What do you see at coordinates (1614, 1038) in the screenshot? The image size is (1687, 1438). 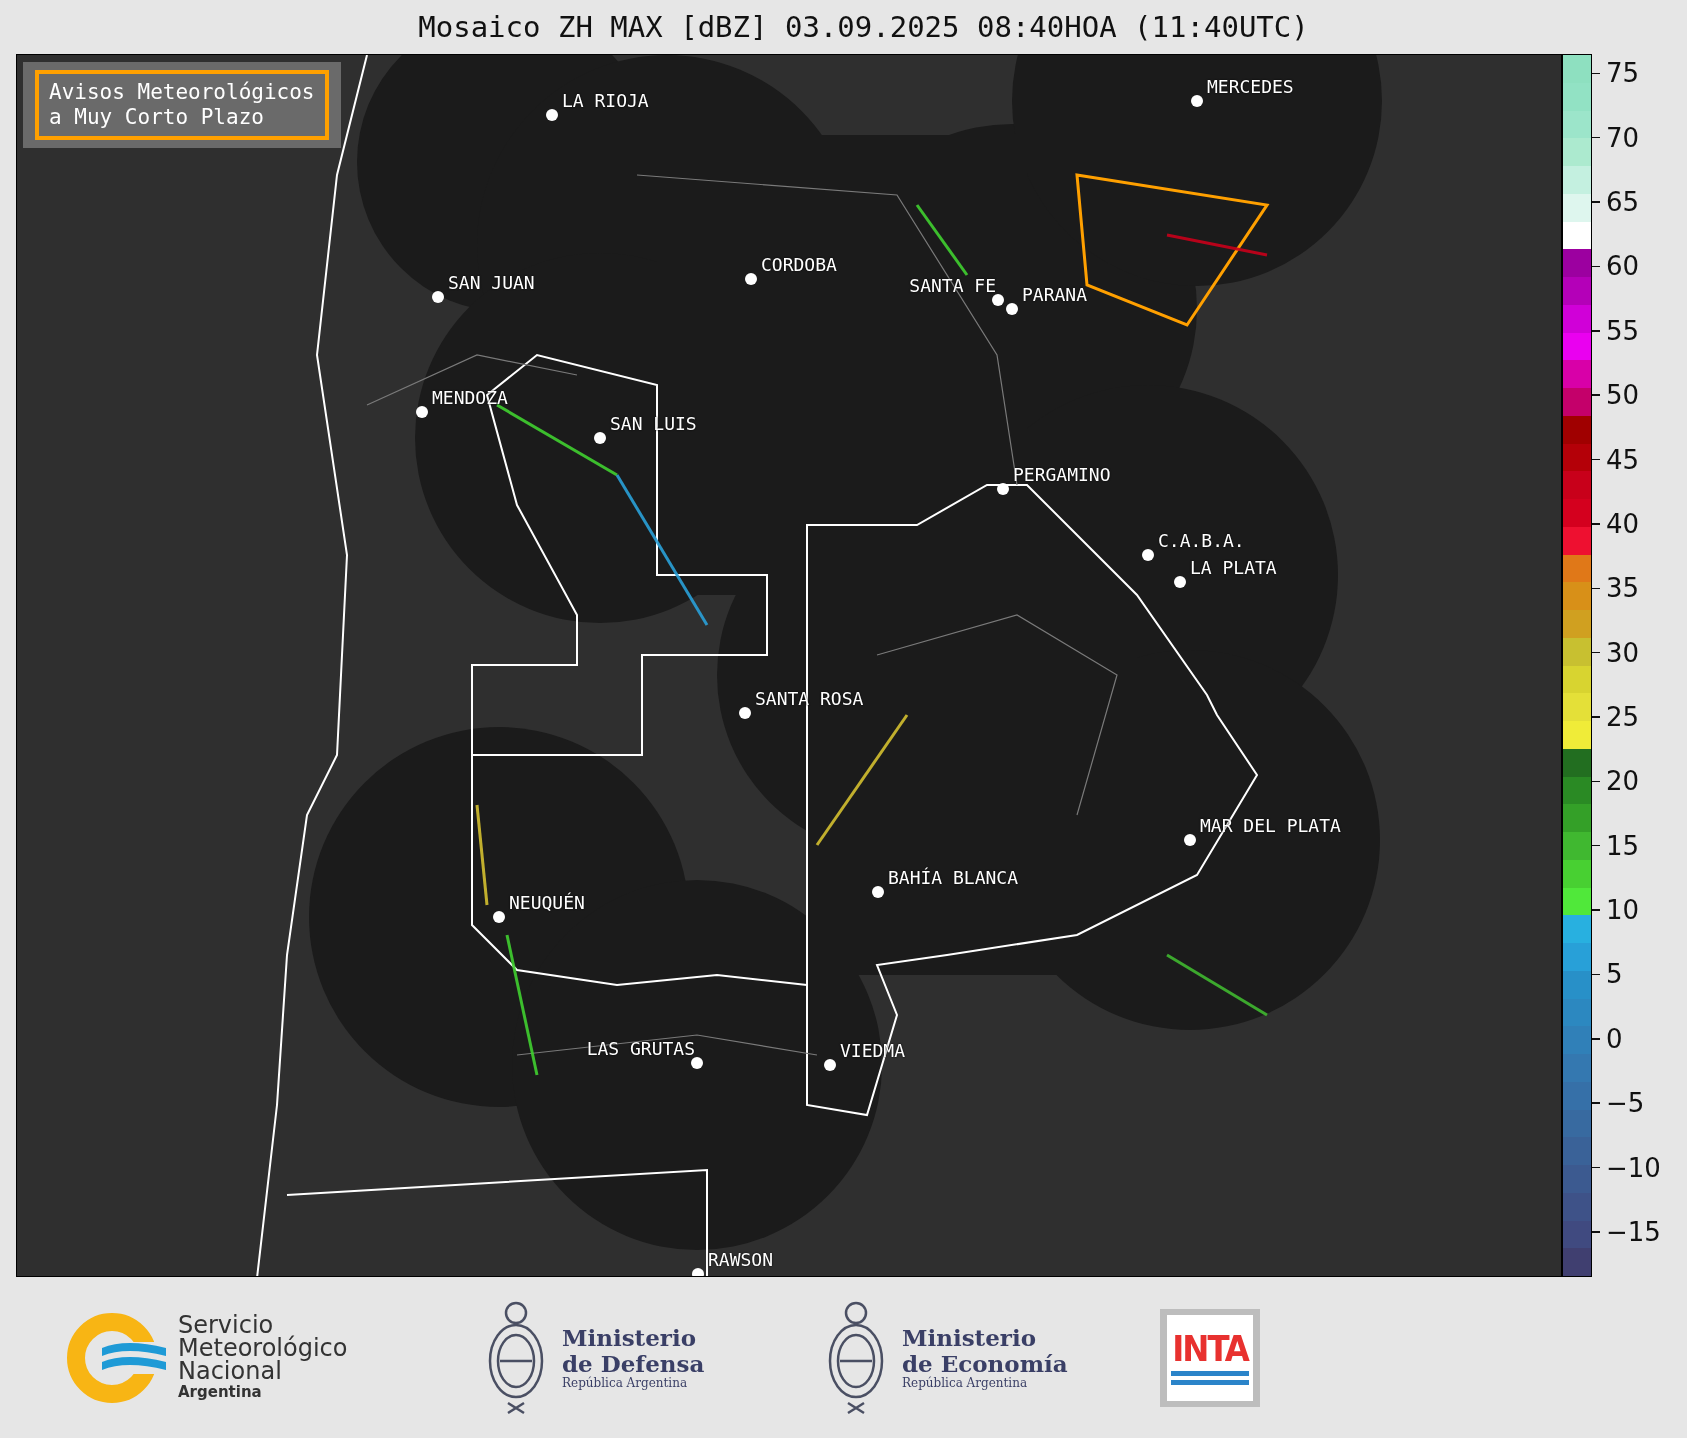 I see `tick-label: 0` at bounding box center [1614, 1038].